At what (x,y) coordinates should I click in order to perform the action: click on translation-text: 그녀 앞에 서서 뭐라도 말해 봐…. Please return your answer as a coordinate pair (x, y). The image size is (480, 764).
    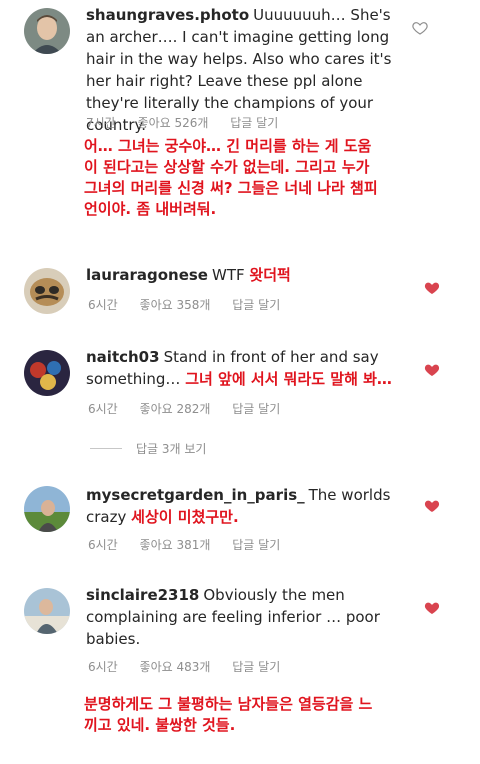
    Looking at the image, I should click on (288, 379).